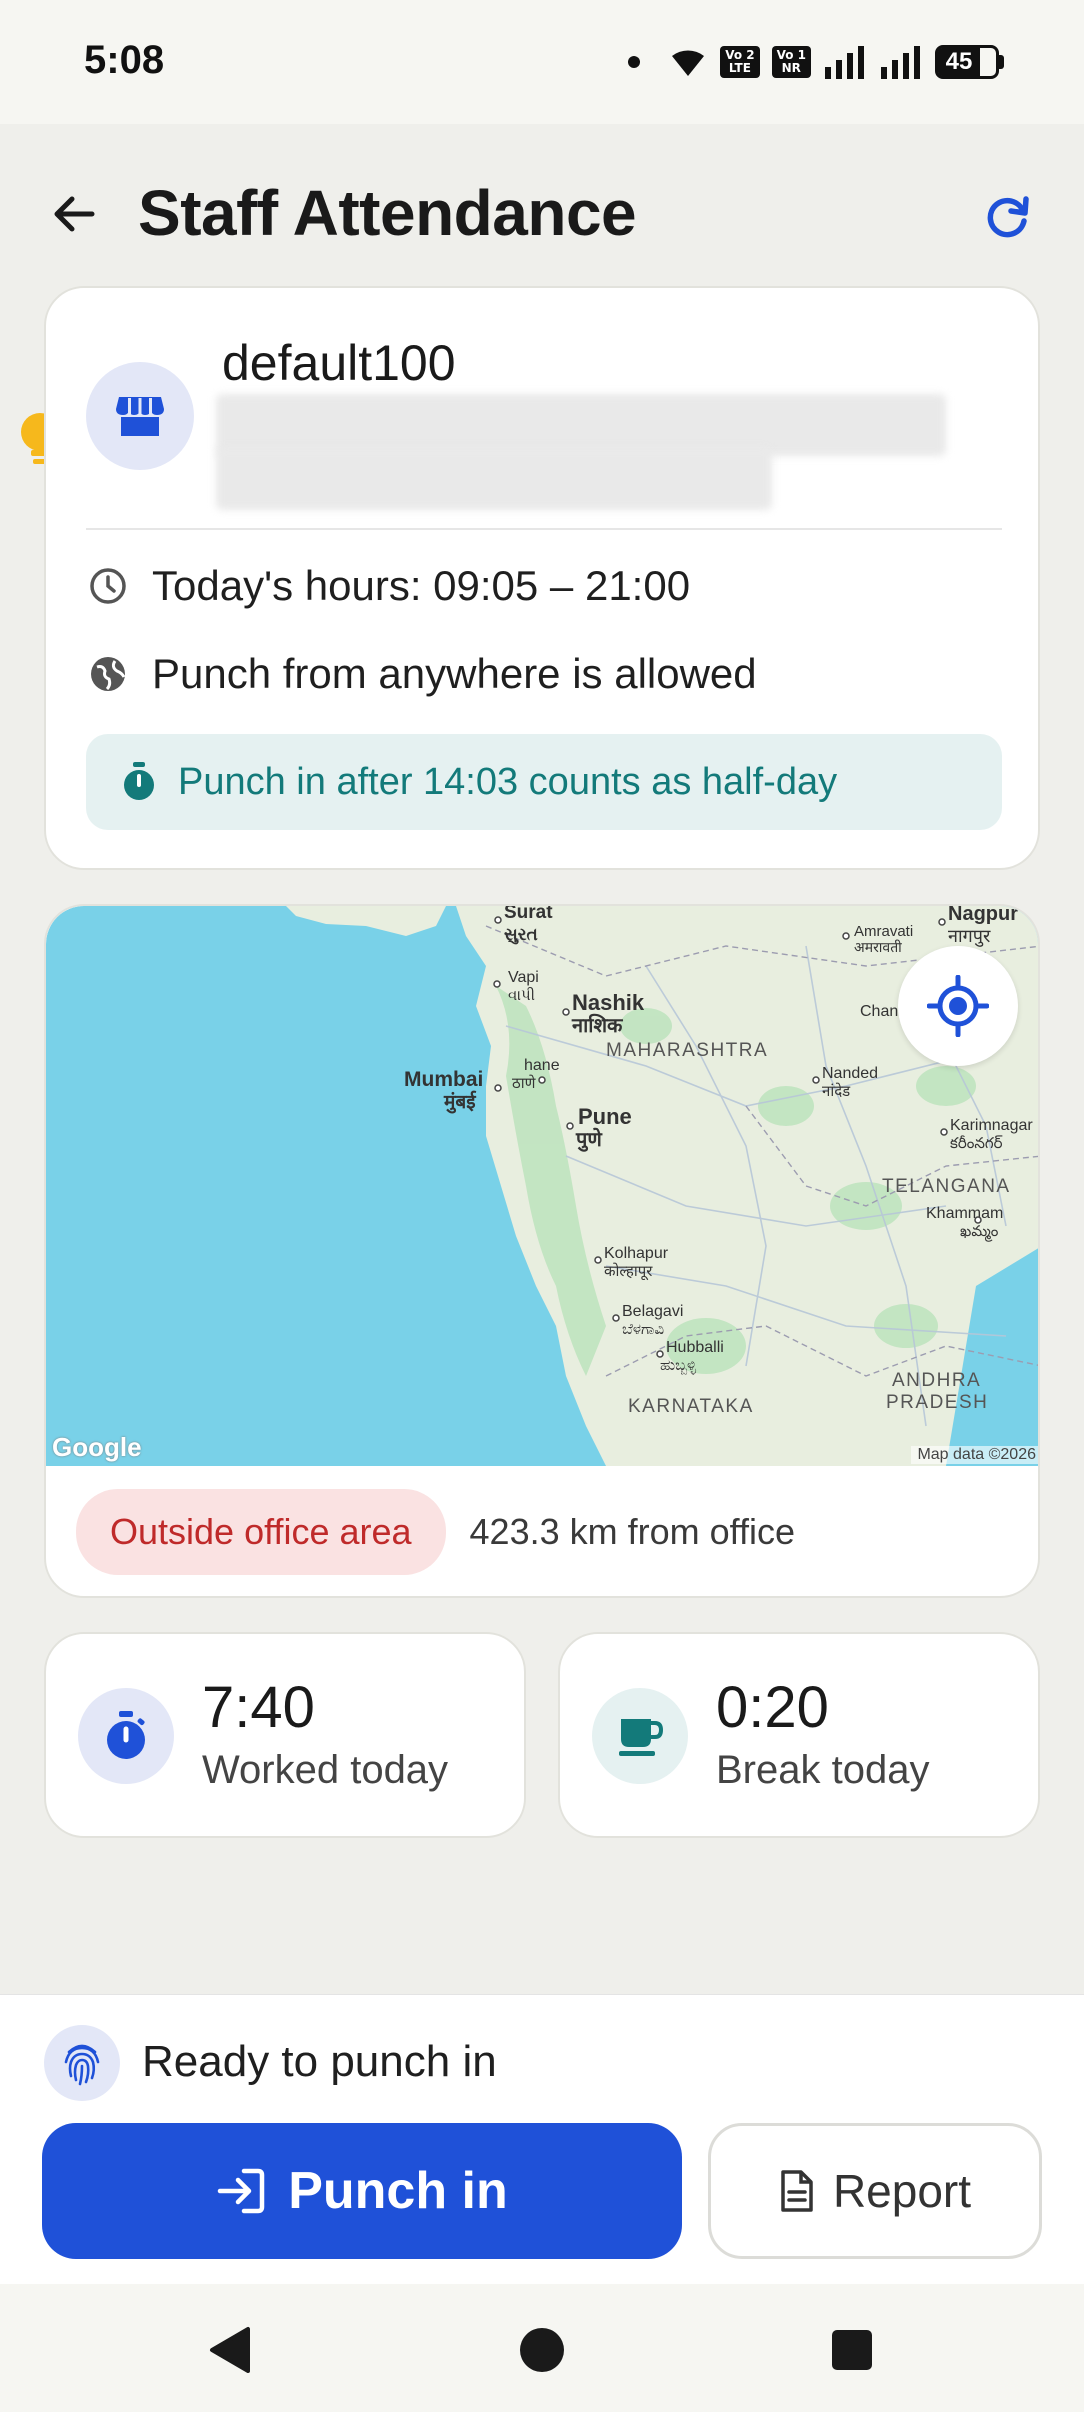 The width and height of the screenshot is (1084, 2412). Describe the element at coordinates (936, 1380) in the screenshot. I see `map-label-andhra: ANDHRA` at that location.